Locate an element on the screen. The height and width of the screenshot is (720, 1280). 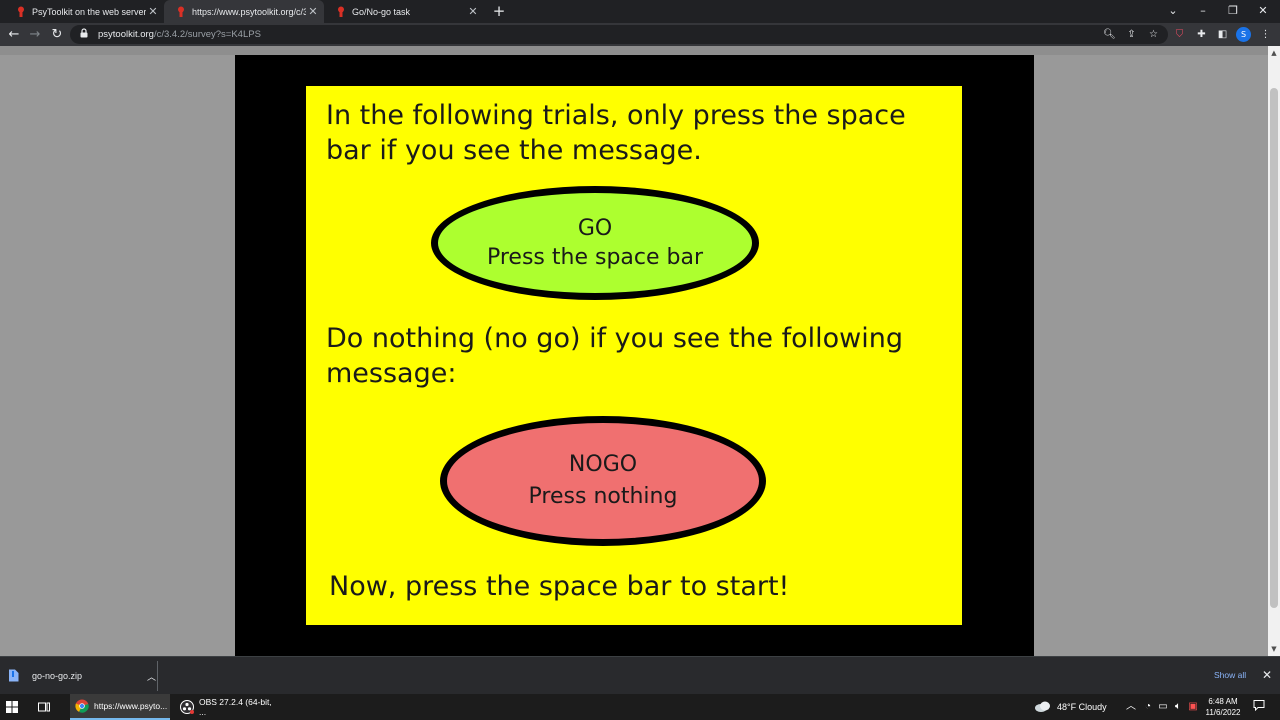
tab-psytoolkit-server: PsyToolkit on the web server ✕ is located at coordinates (84, 11).